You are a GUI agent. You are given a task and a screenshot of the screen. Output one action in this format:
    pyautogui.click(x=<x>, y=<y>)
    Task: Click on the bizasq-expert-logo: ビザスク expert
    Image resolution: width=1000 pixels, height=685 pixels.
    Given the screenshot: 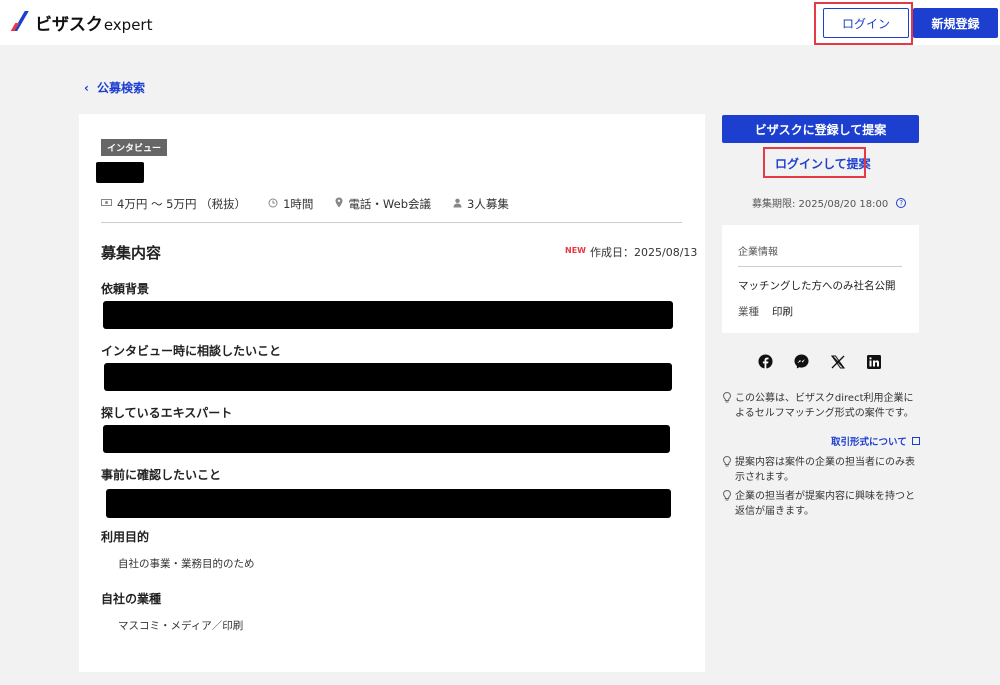 What is the action you would take?
    pyautogui.click(x=82, y=22)
    